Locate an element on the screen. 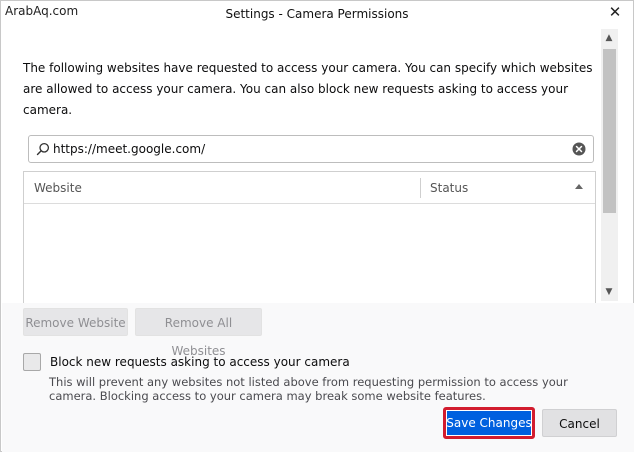  window-title: Settings - Camera Permissions is located at coordinates (317, 14).